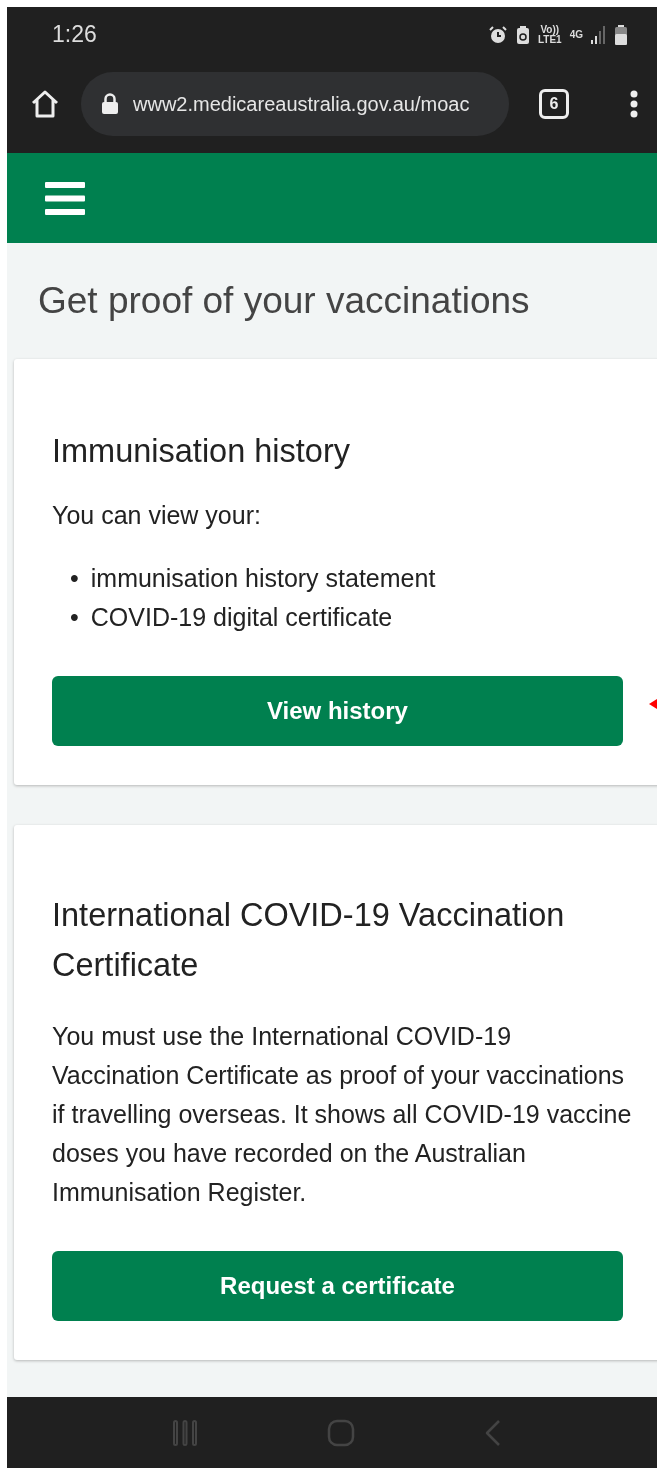 This screenshot has height=1468, width=657. Describe the element at coordinates (110, 103) in the screenshot. I see `lock-icon` at that location.